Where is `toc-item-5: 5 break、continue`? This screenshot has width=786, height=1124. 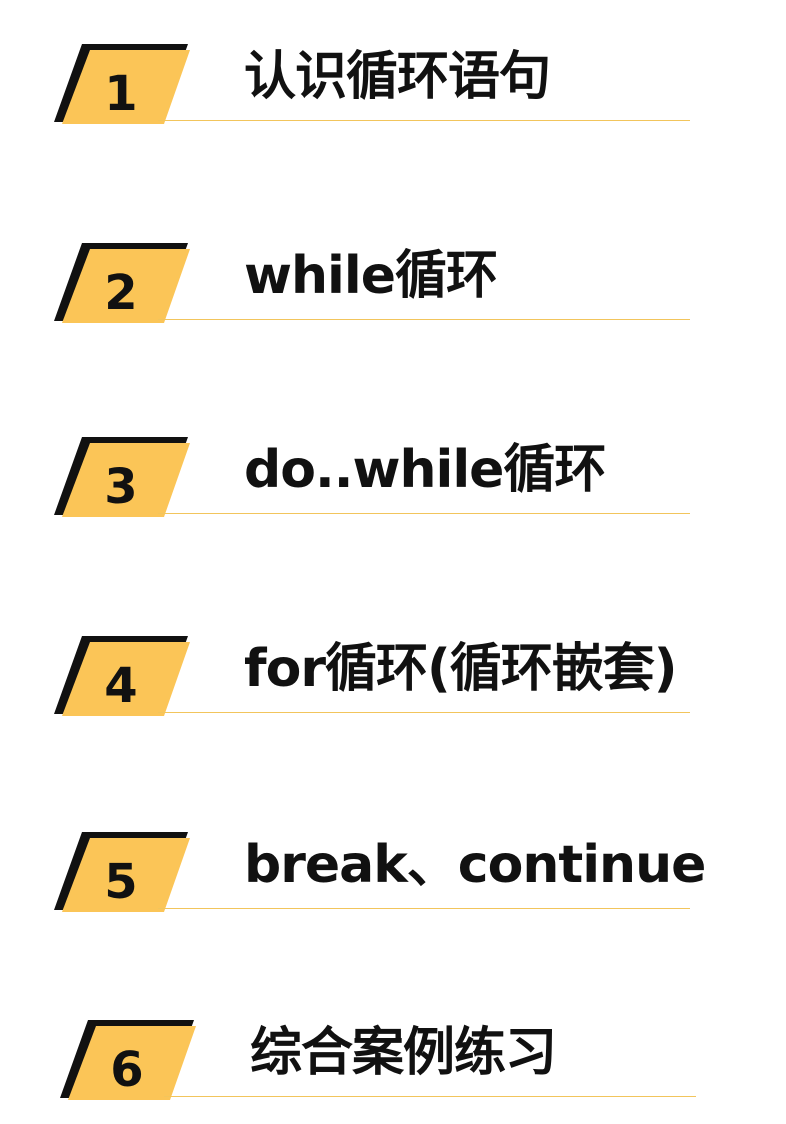
toc-item-5: 5 break、continue is located at coordinates (393, 873).